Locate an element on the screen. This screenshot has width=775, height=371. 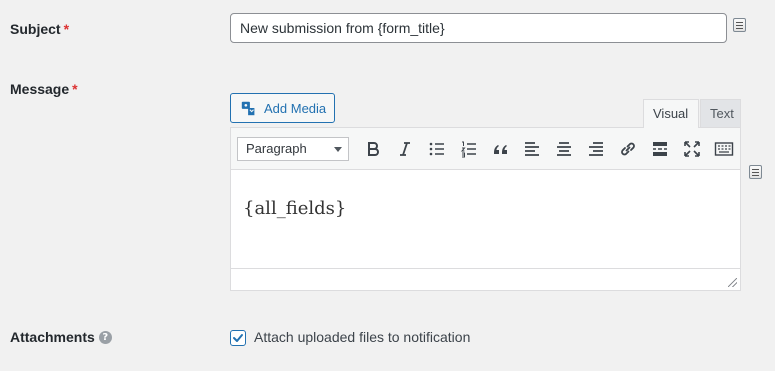
subject-label: Subject * is located at coordinates (40, 29).